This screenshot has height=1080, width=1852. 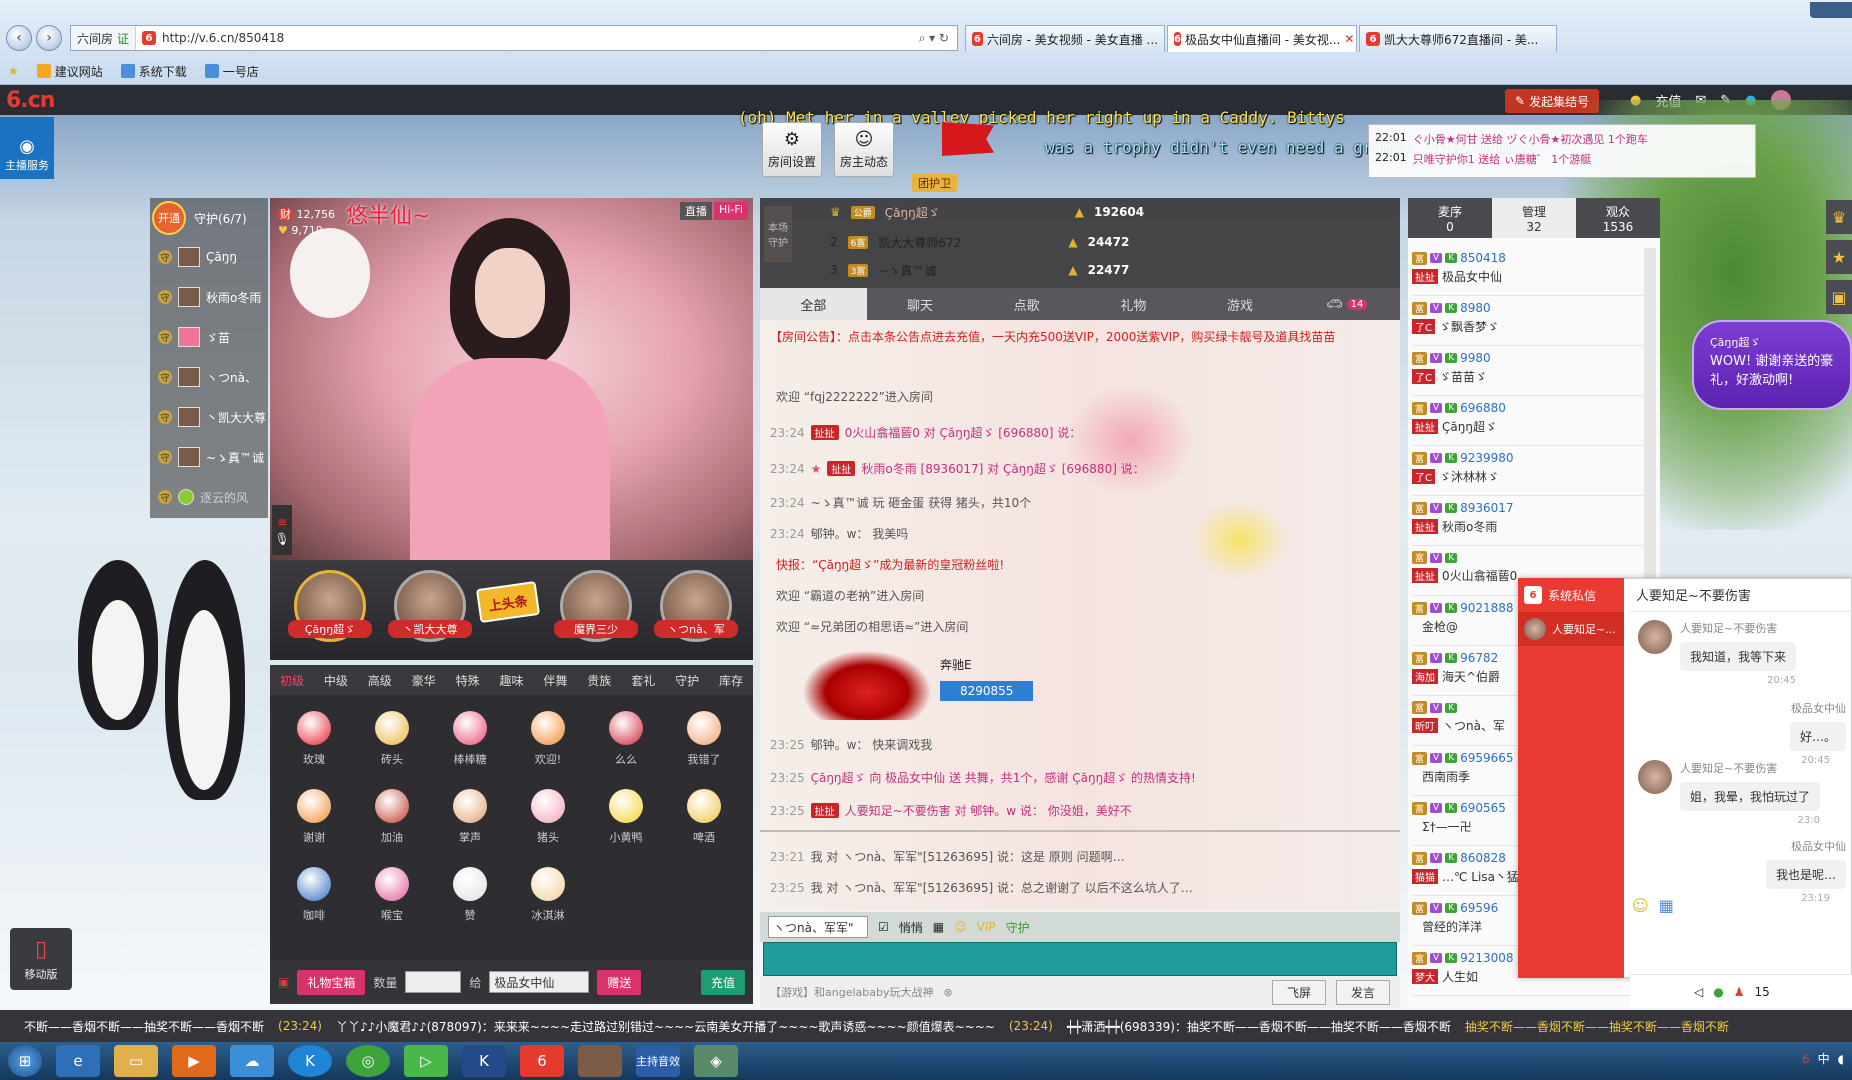 What do you see at coordinates (626, 816) in the screenshot?
I see `gift-item: 小黄鸭` at bounding box center [626, 816].